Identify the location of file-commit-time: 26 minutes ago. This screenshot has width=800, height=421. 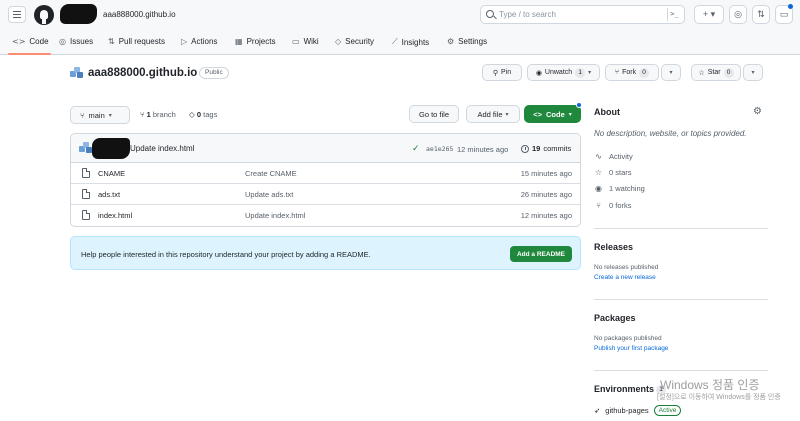
(546, 194).